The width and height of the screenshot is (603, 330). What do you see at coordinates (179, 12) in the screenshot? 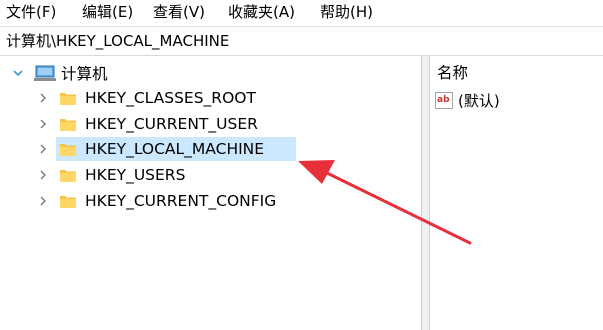
I see `menu-view: 查看(V)` at bounding box center [179, 12].